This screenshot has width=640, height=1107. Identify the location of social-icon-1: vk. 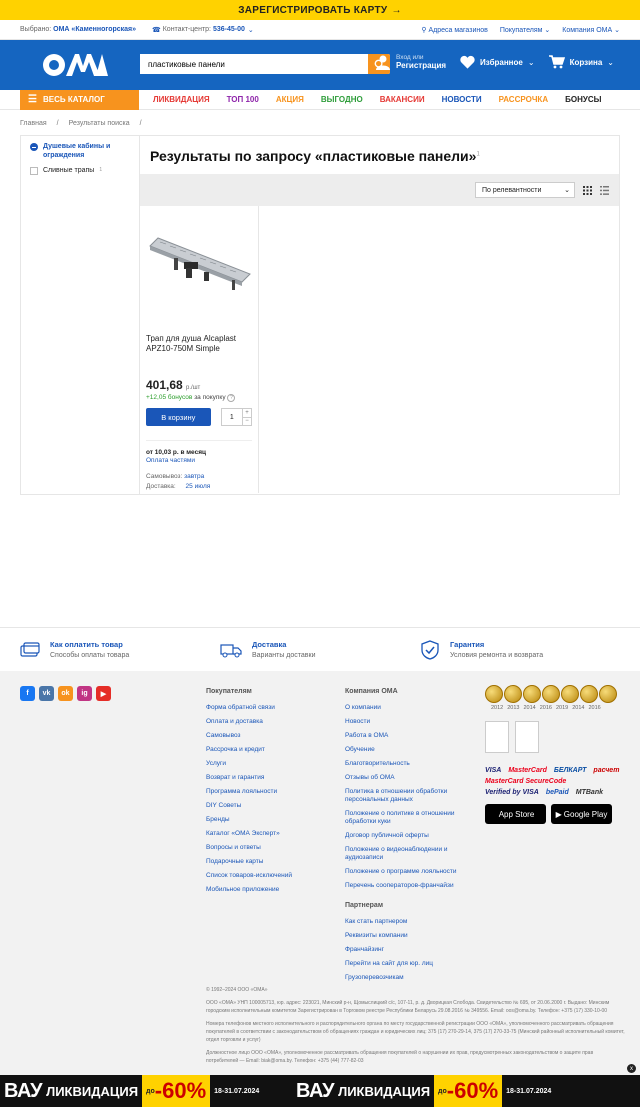
(46, 693).